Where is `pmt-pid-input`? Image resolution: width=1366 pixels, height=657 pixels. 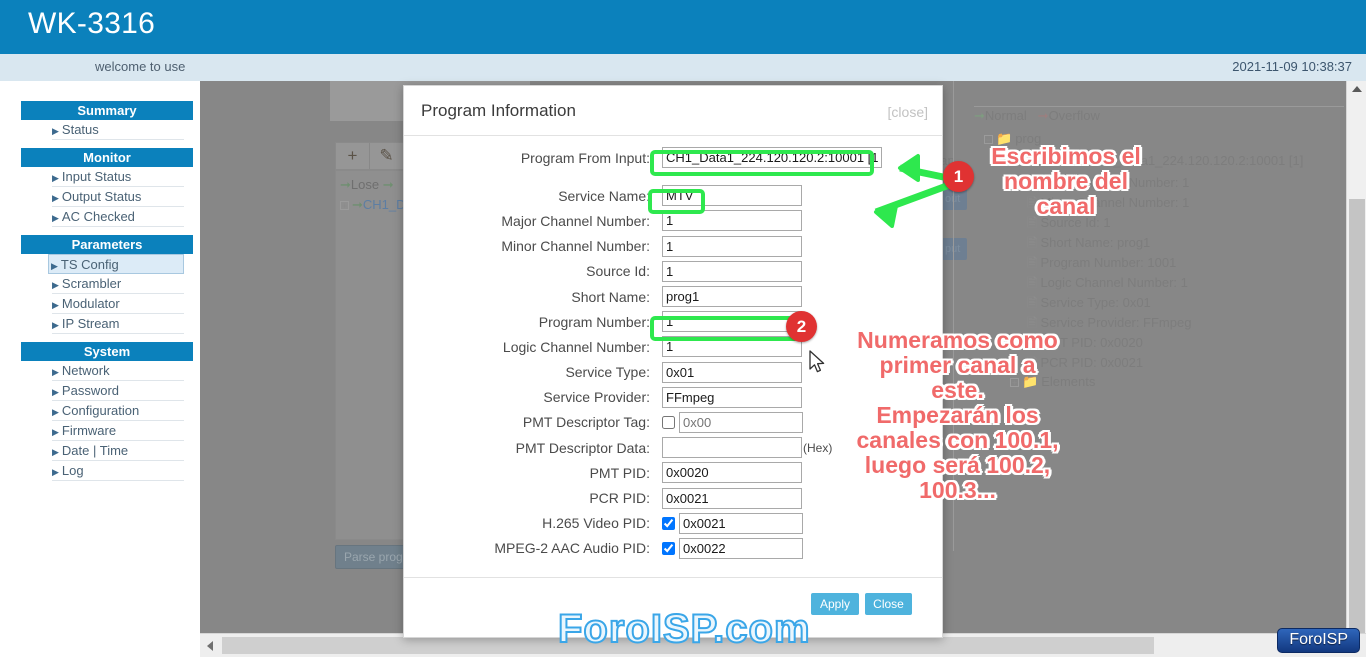 pmt-pid-input is located at coordinates (732, 473).